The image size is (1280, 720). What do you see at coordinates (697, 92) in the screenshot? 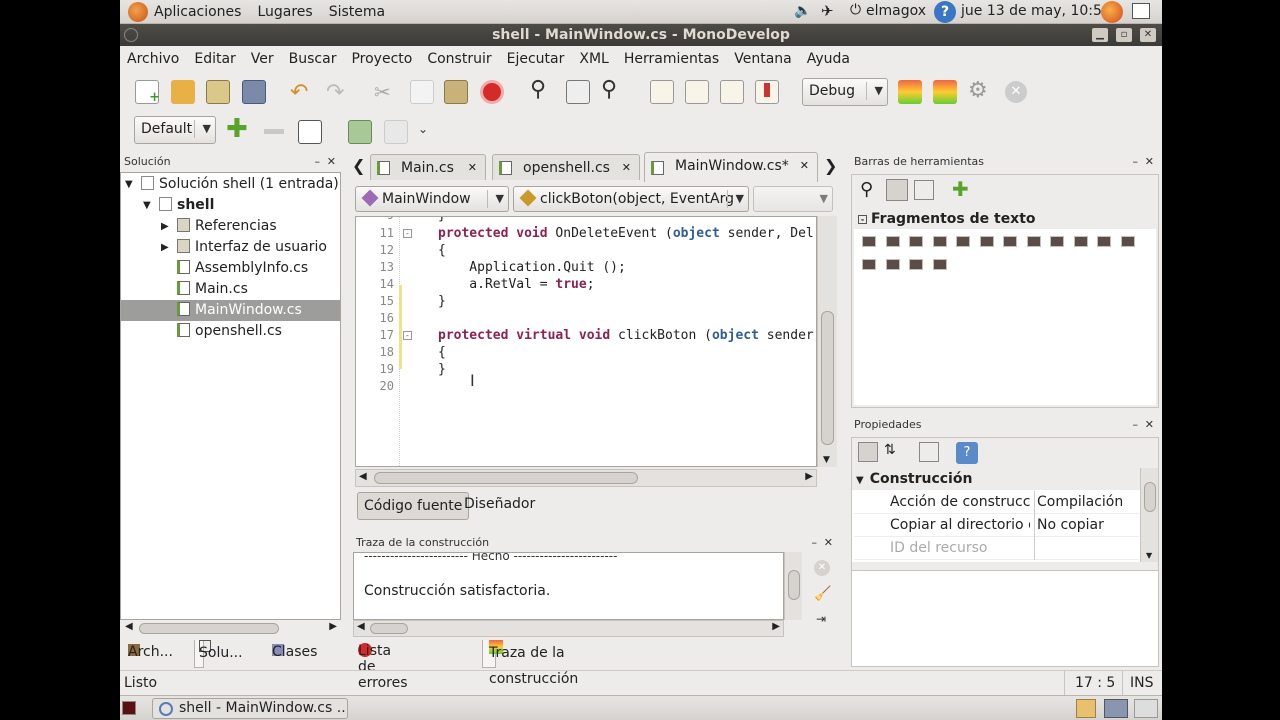
I see `unindent-icon` at bounding box center [697, 92].